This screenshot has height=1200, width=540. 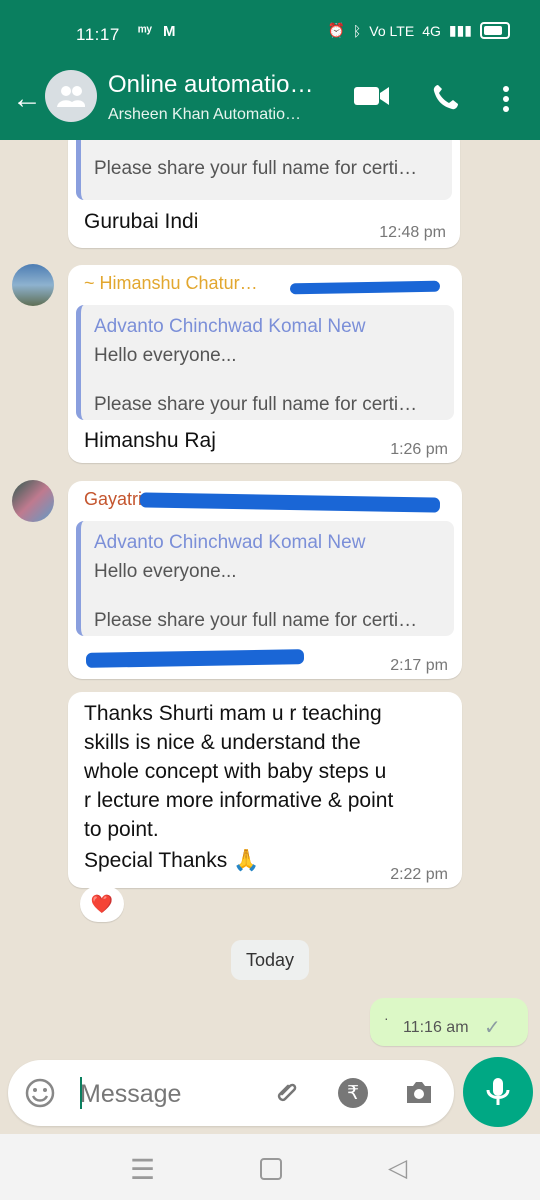 I want to click on message-composer: Message ₹, so click(x=231, y=1093).